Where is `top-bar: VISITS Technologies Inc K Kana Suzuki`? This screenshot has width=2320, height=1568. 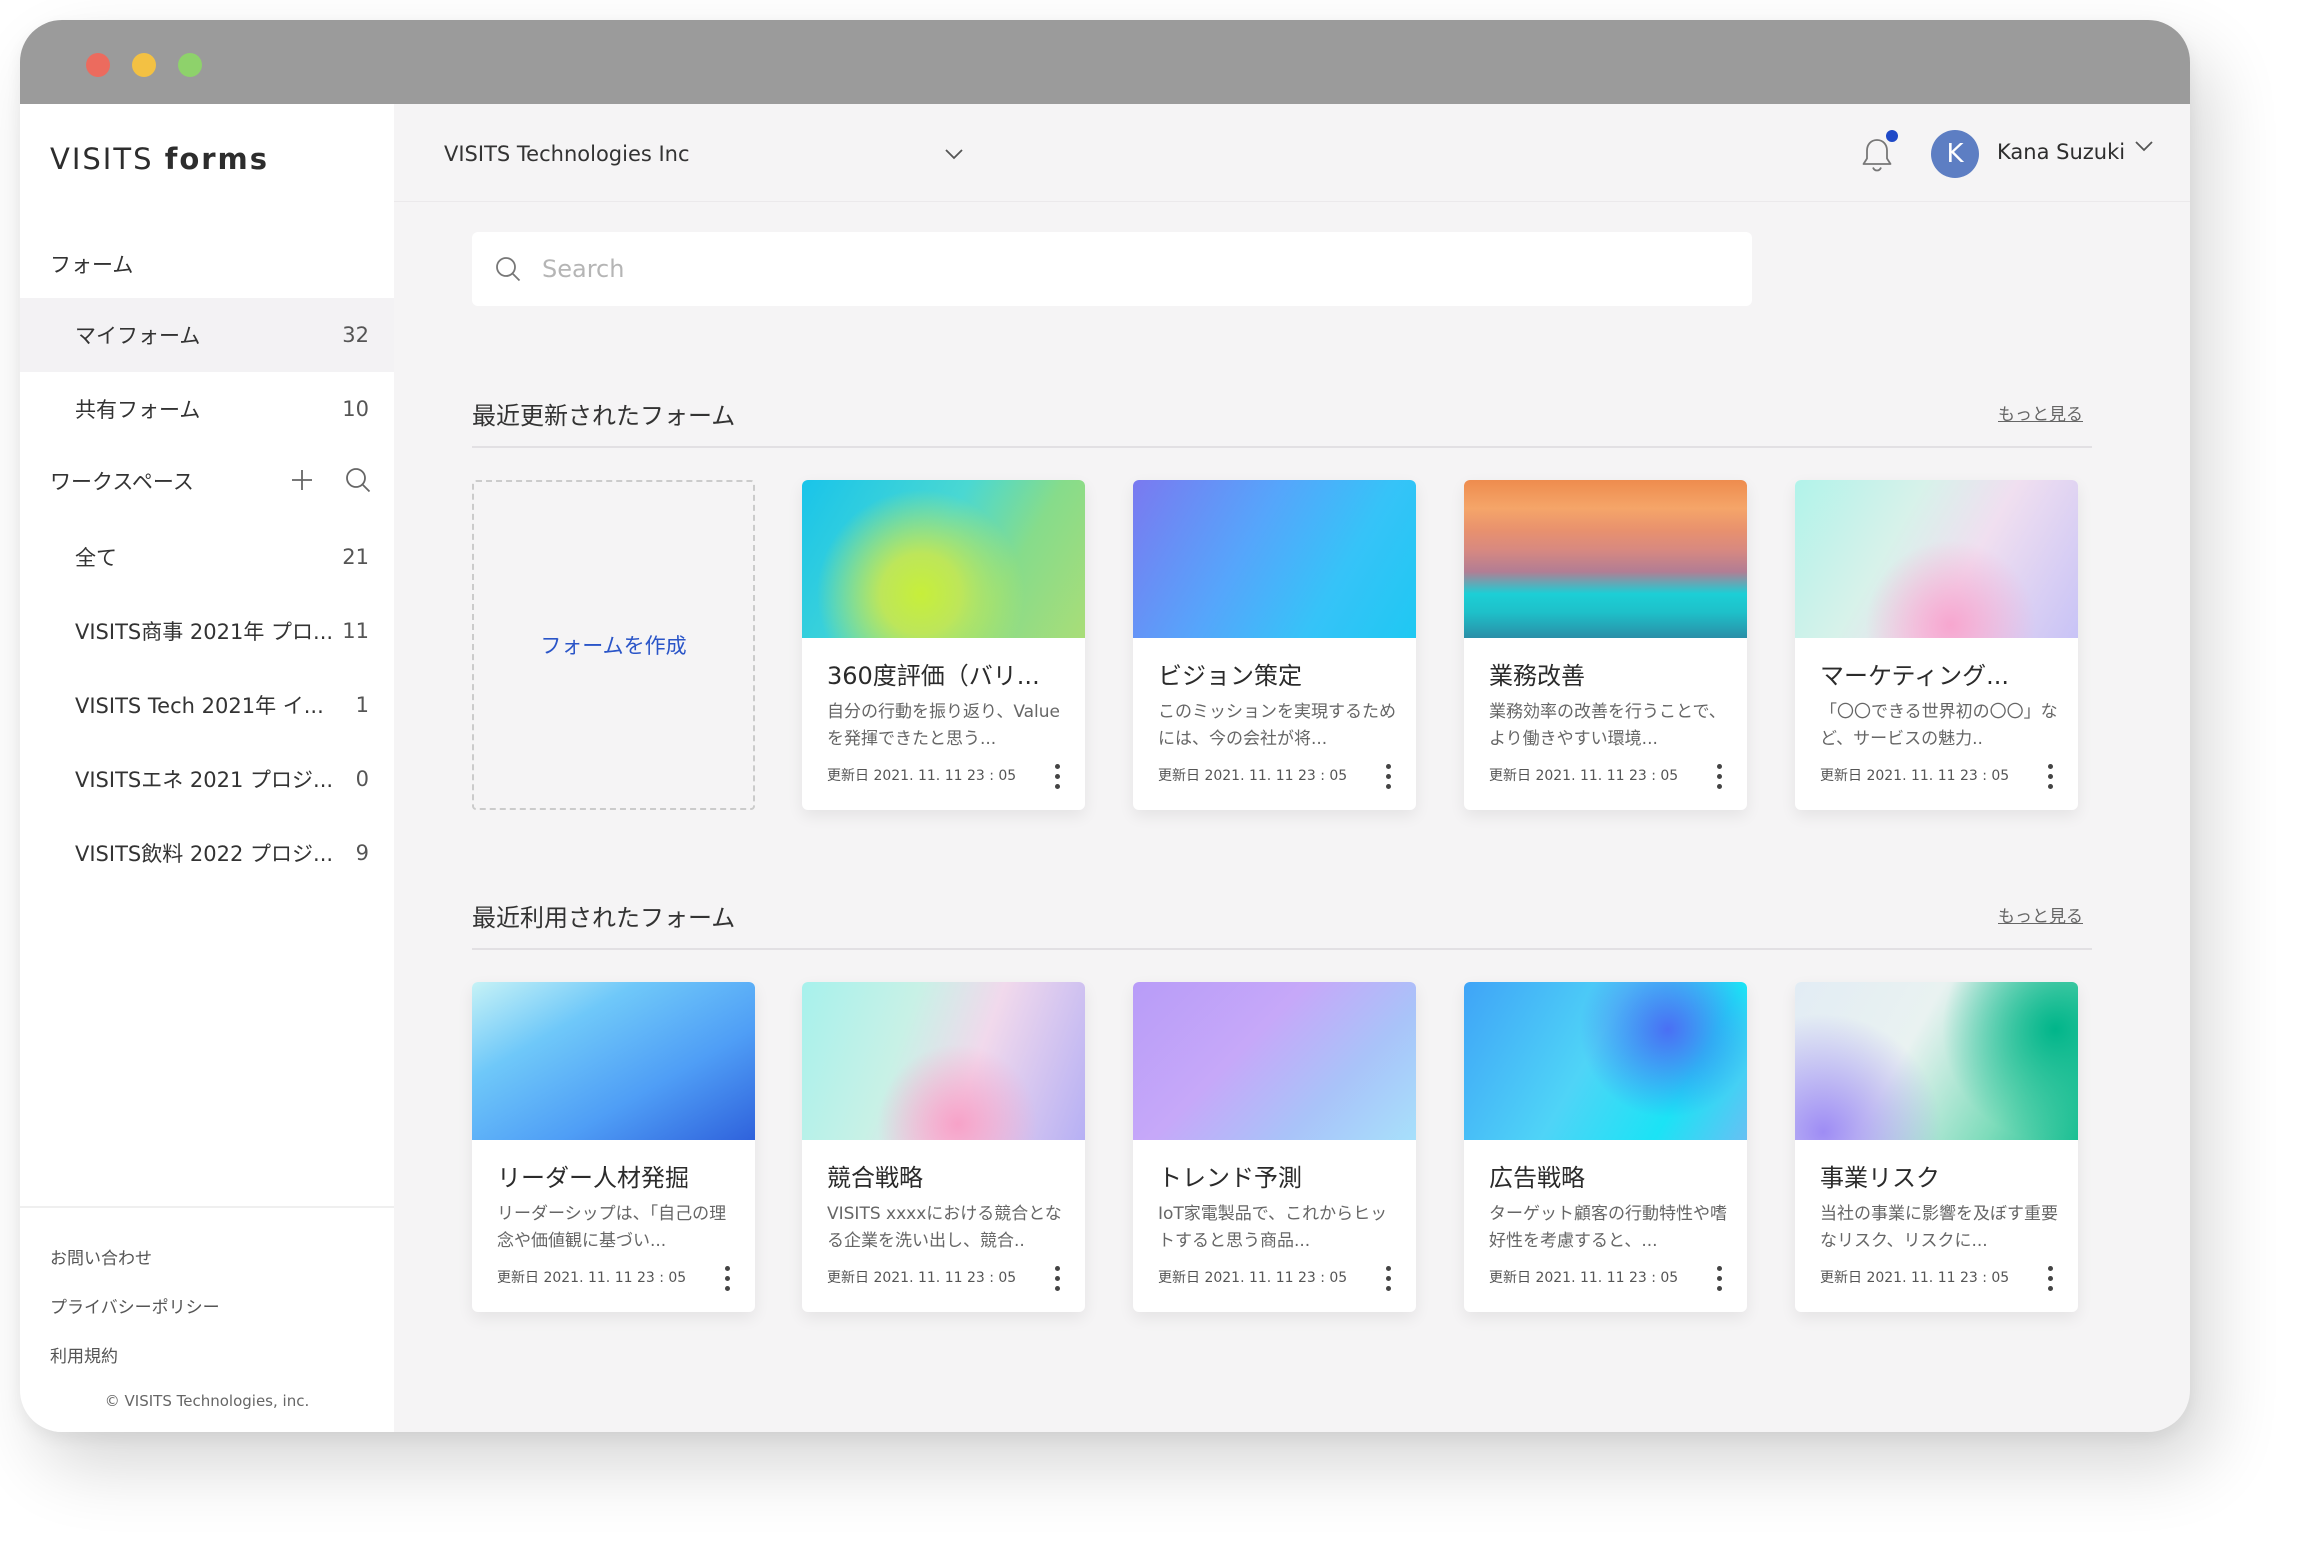
top-bar: VISITS Technologies Inc K Kana Suzuki is located at coordinates (1292, 153).